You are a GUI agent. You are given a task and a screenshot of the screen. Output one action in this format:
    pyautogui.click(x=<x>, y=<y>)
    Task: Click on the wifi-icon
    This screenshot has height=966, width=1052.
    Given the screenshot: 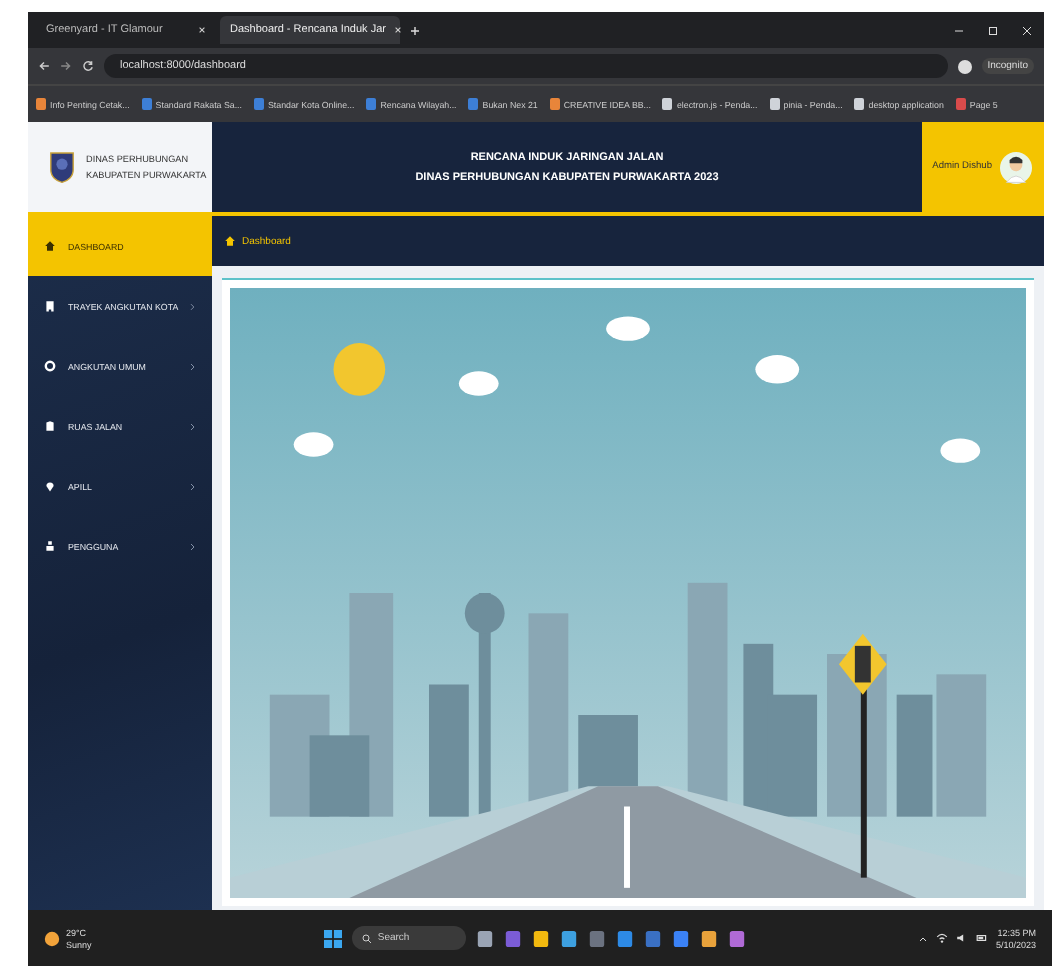 What is the action you would take?
    pyautogui.click(x=941, y=938)
    